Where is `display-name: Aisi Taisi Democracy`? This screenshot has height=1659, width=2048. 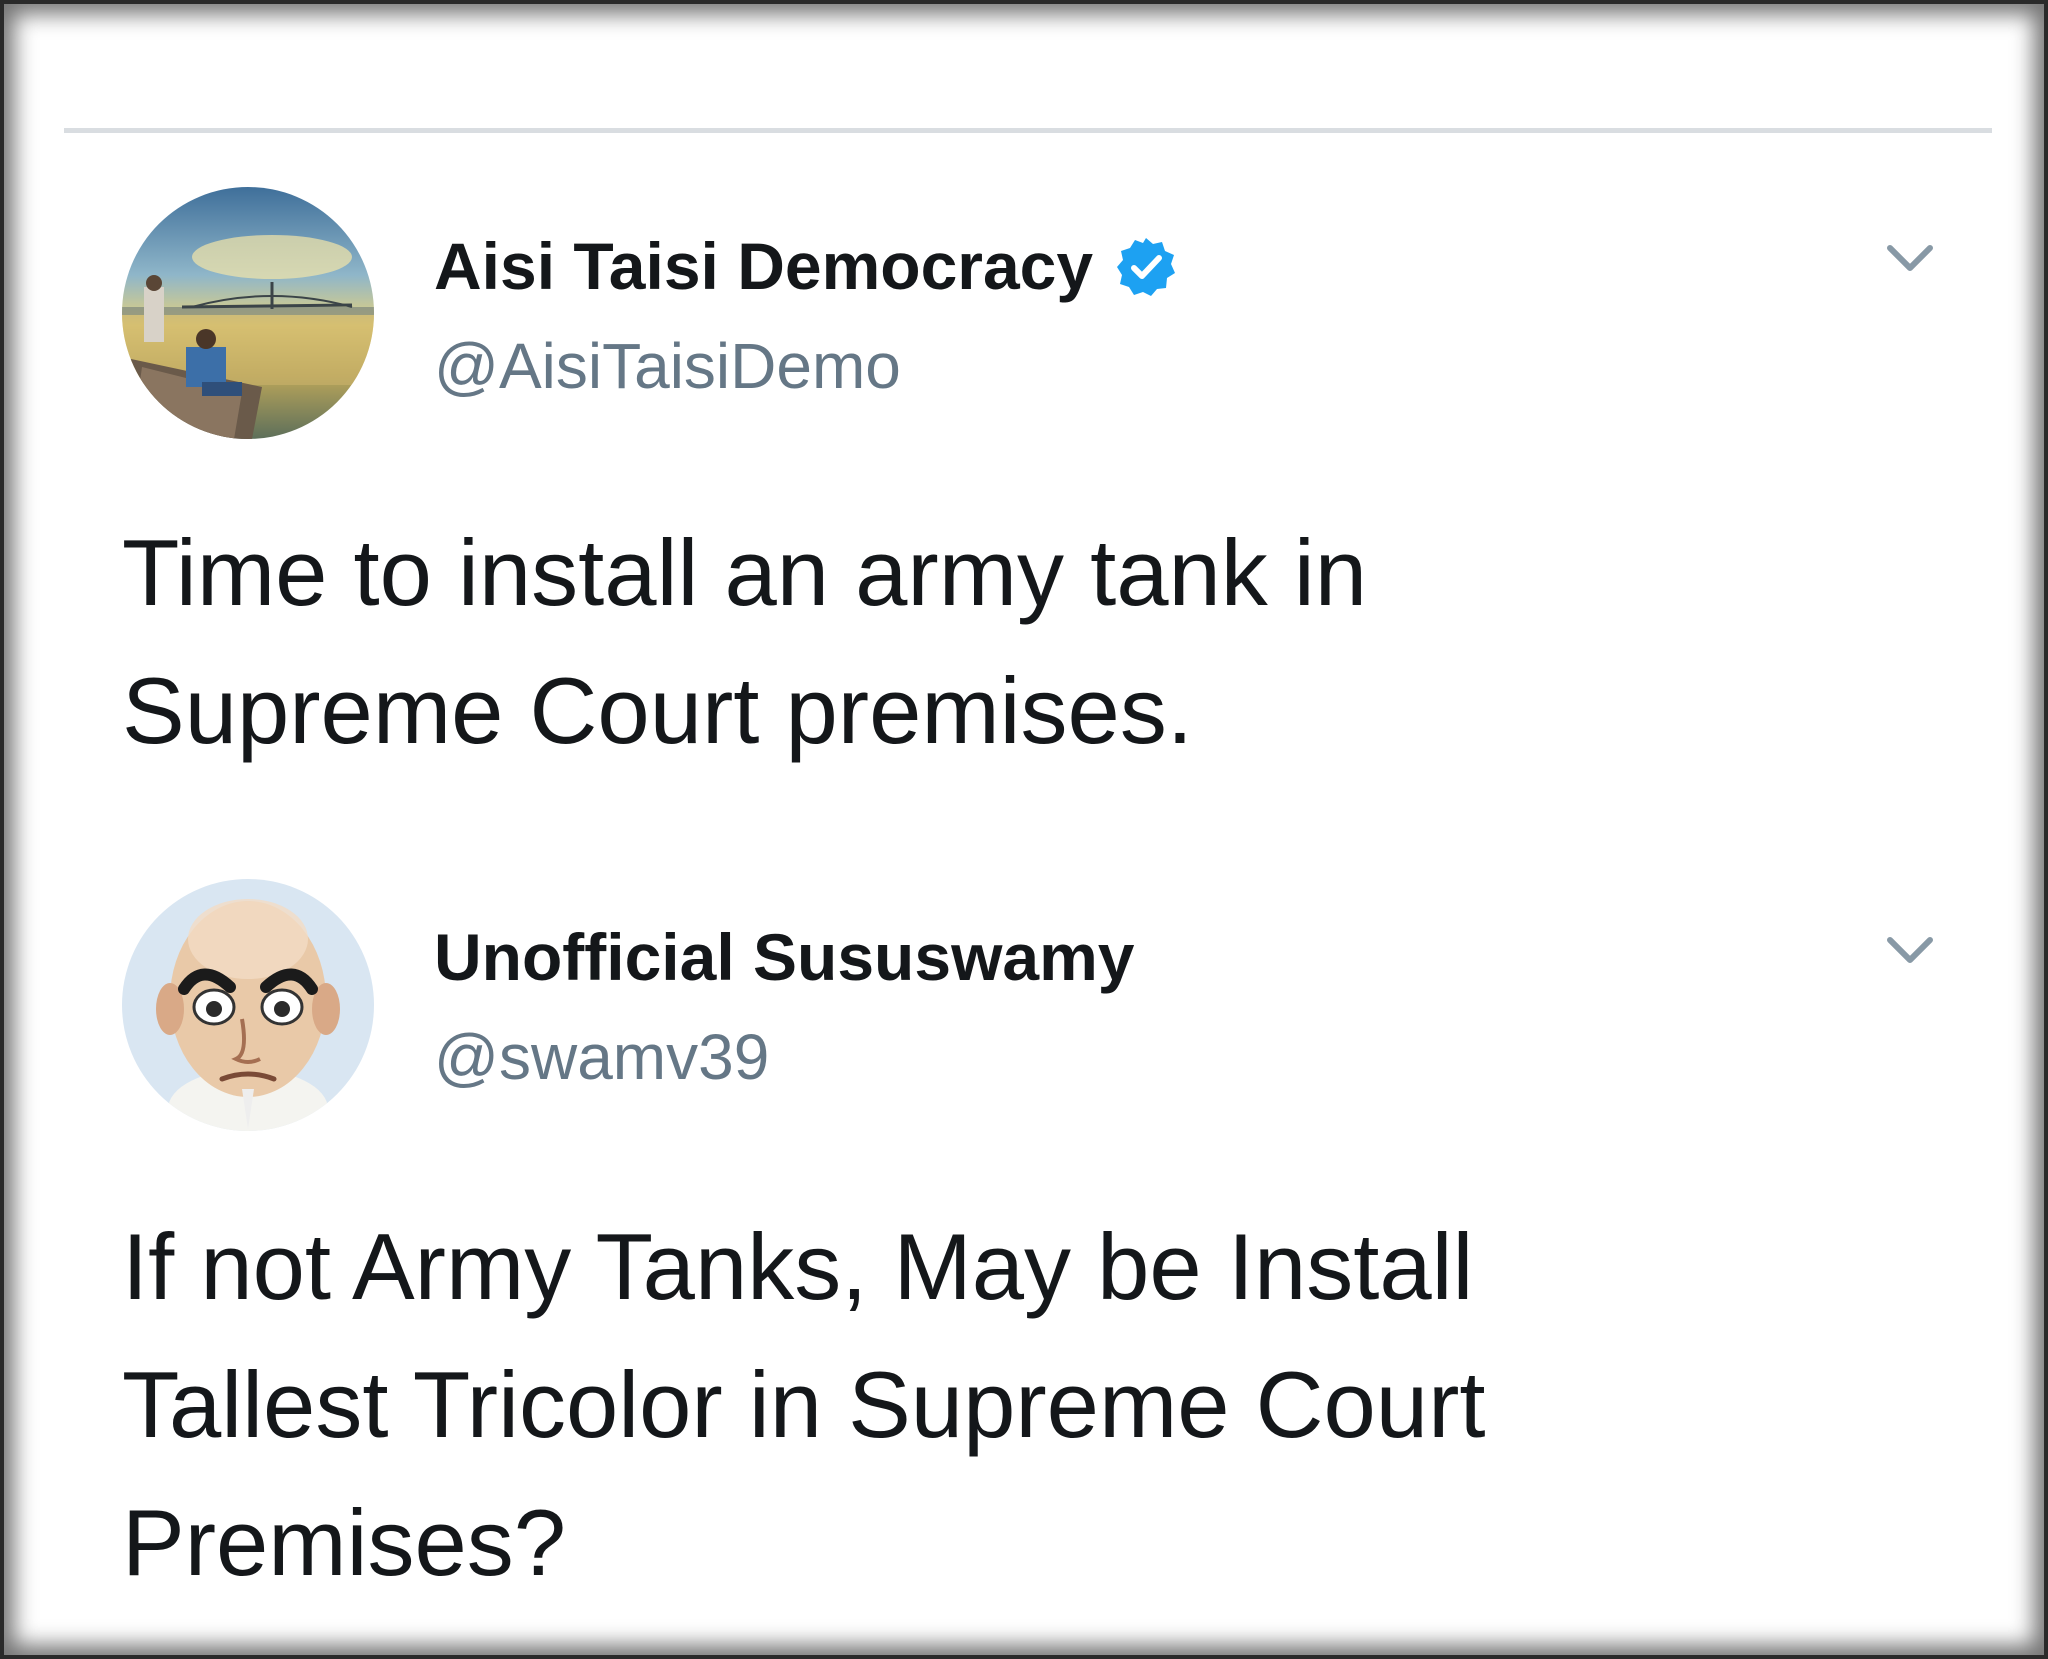 display-name: Aisi Taisi Democracy is located at coordinates (805, 266).